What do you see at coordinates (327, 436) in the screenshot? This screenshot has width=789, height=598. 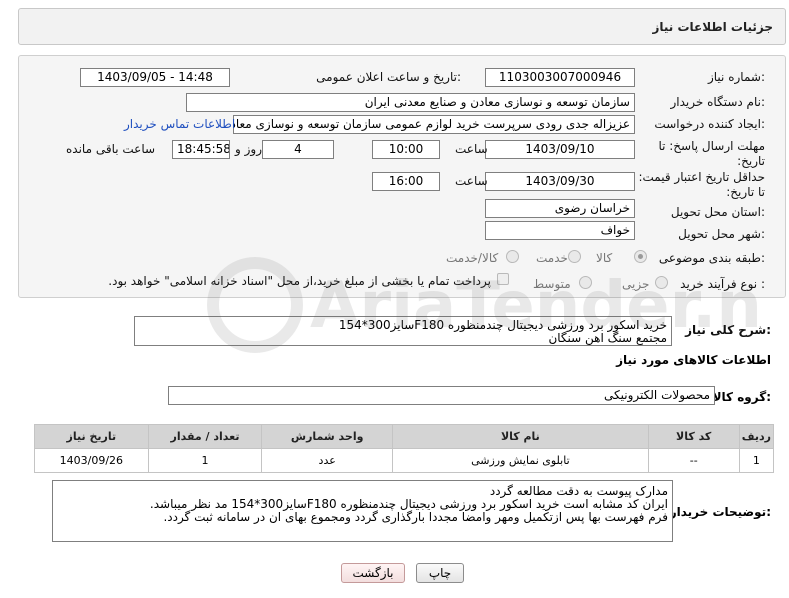 I see `col-unit: واحد شمارش` at bounding box center [327, 436].